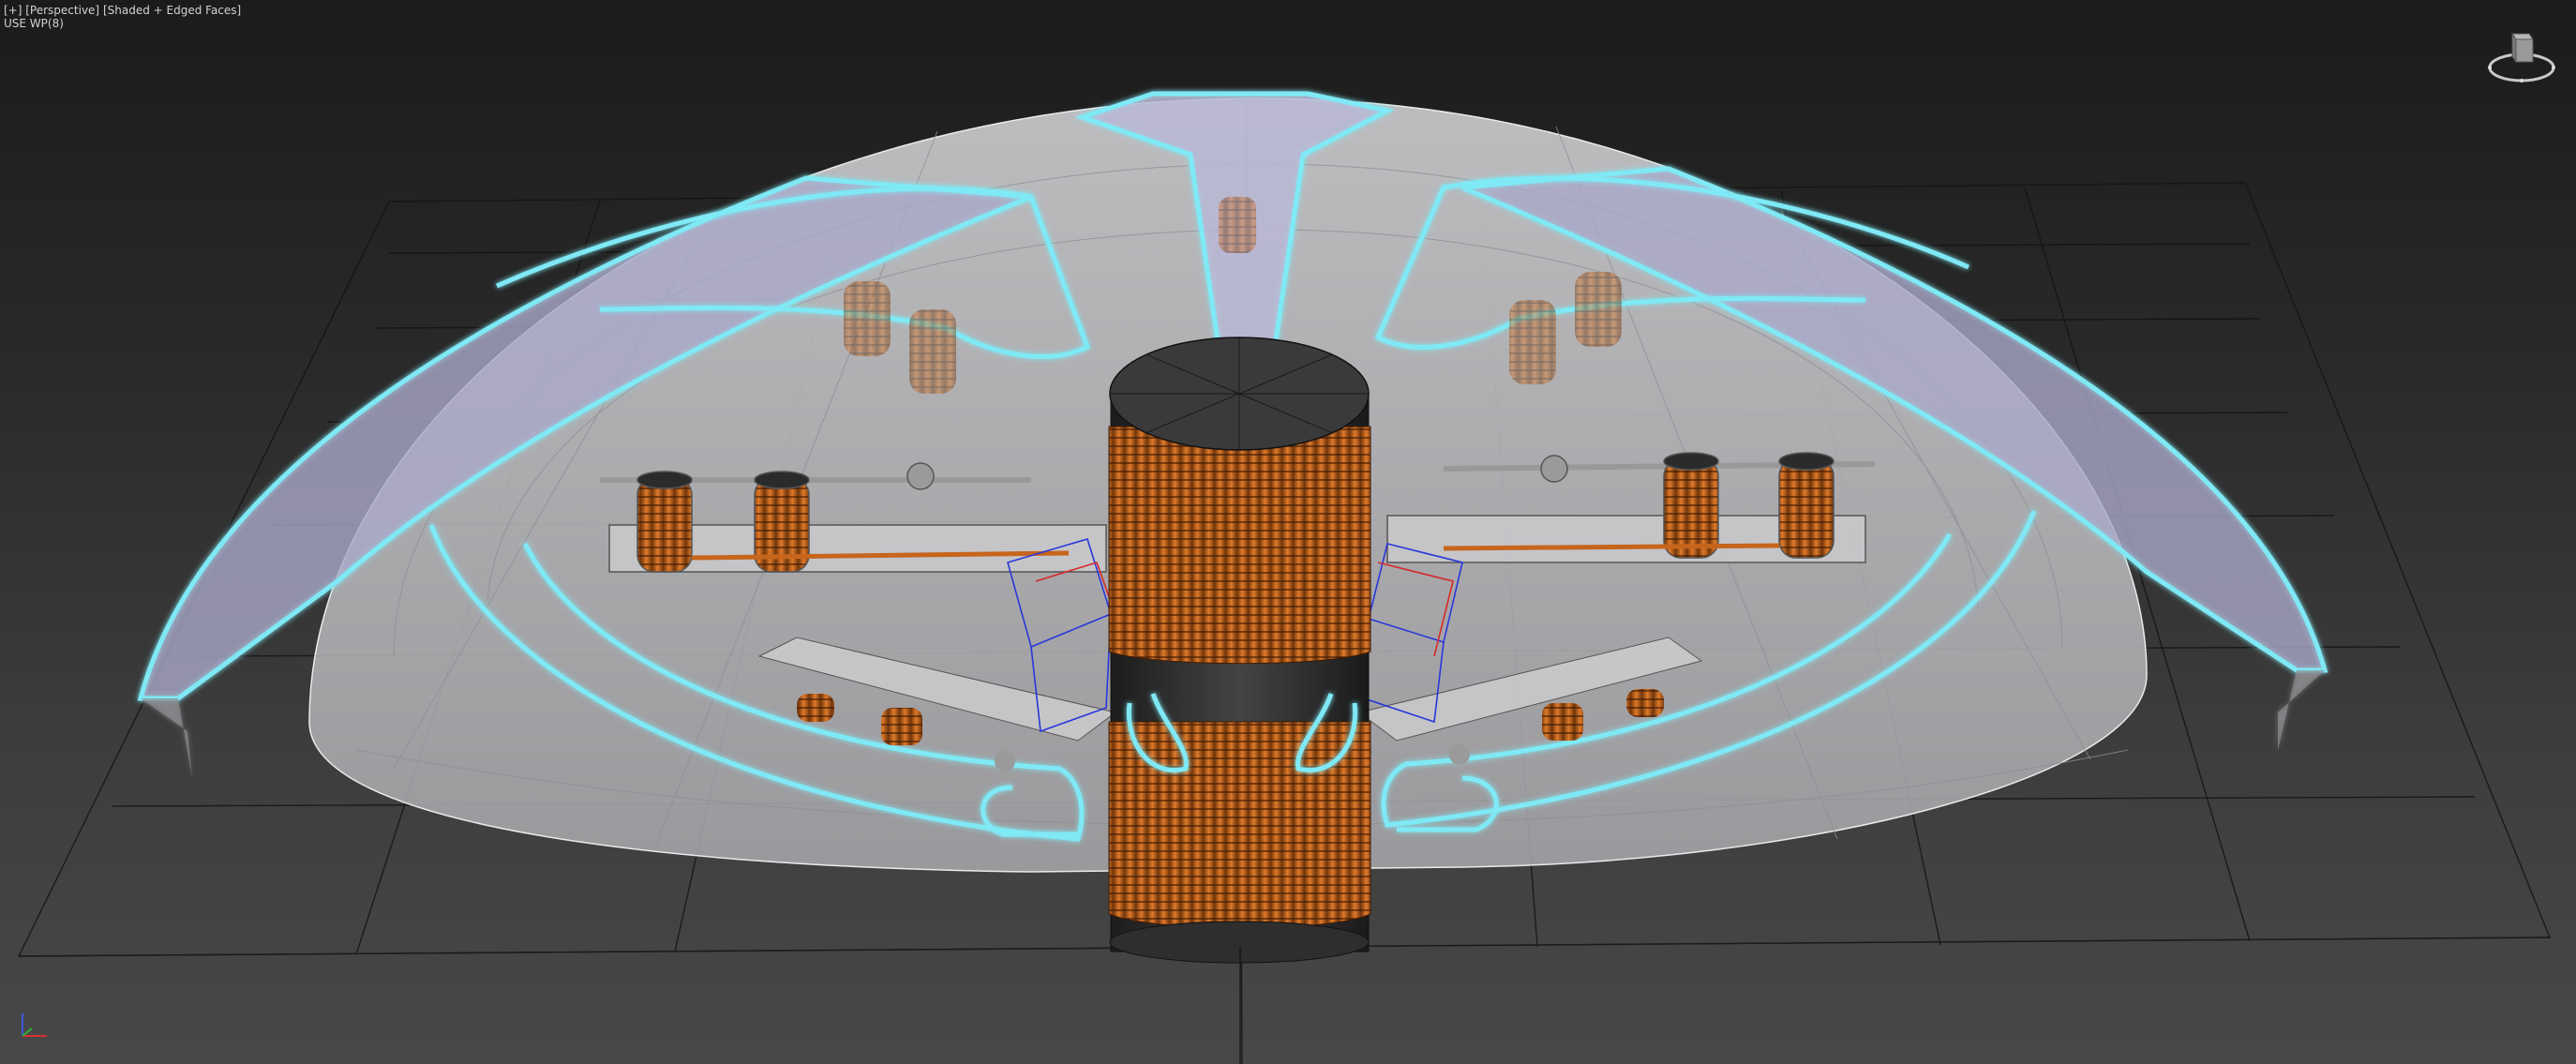  I want to click on viewport-menu: [+] [Perspective] [Shaded + Edged Faces], so click(123, 10).